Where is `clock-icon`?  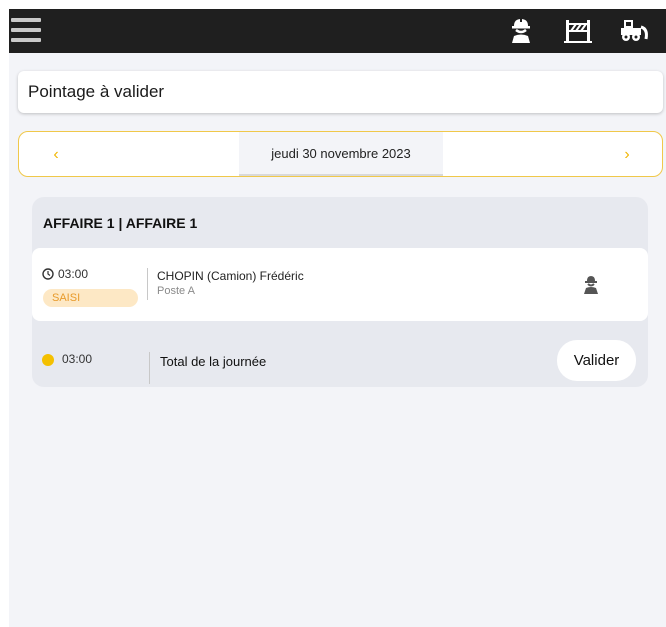
clock-icon is located at coordinates (48, 274).